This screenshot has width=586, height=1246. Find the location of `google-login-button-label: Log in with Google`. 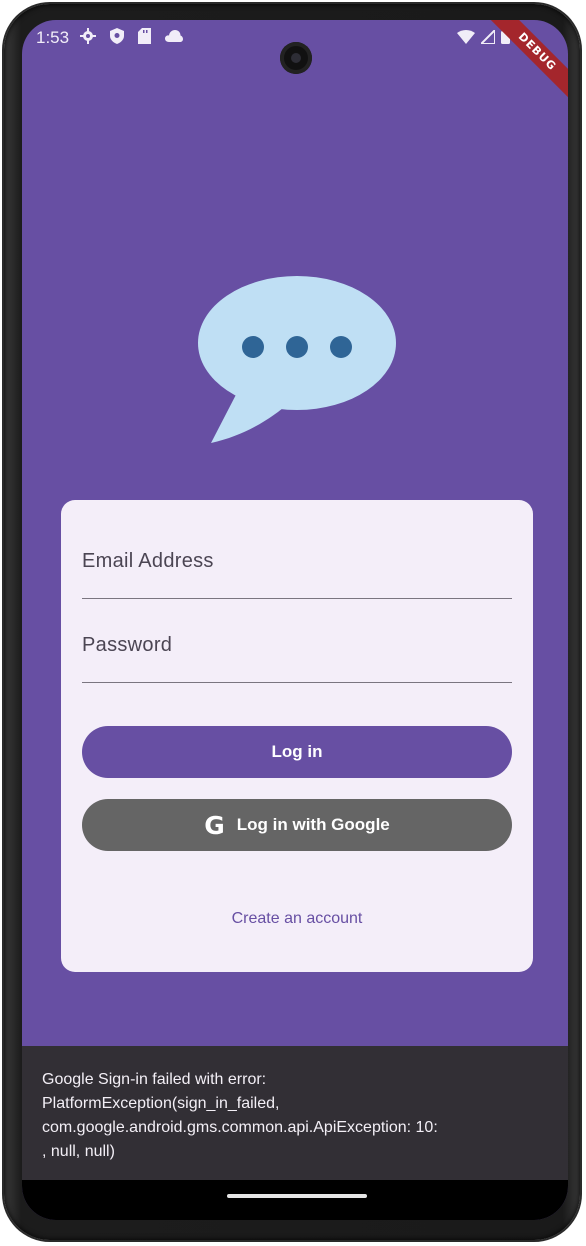

google-login-button-label: Log in with Google is located at coordinates (313, 824).